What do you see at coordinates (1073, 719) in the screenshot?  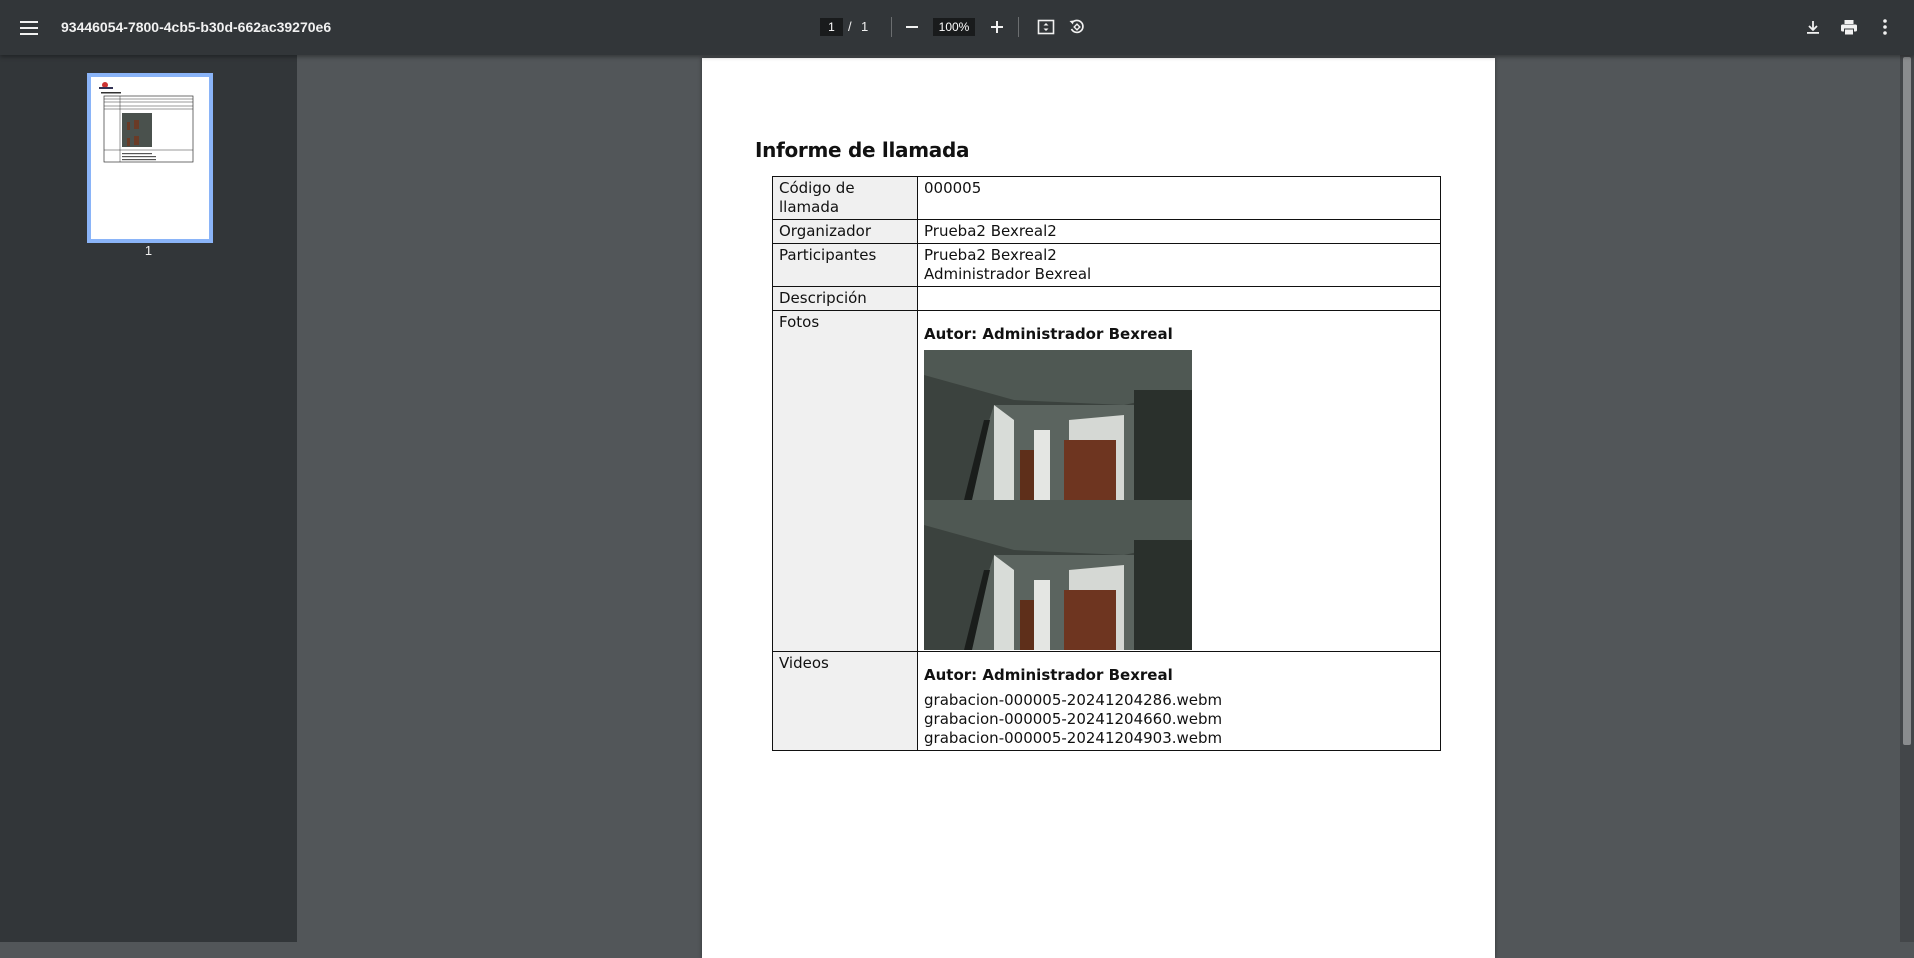 I see `video-file: grabacion-000005-20241204660.webm` at bounding box center [1073, 719].